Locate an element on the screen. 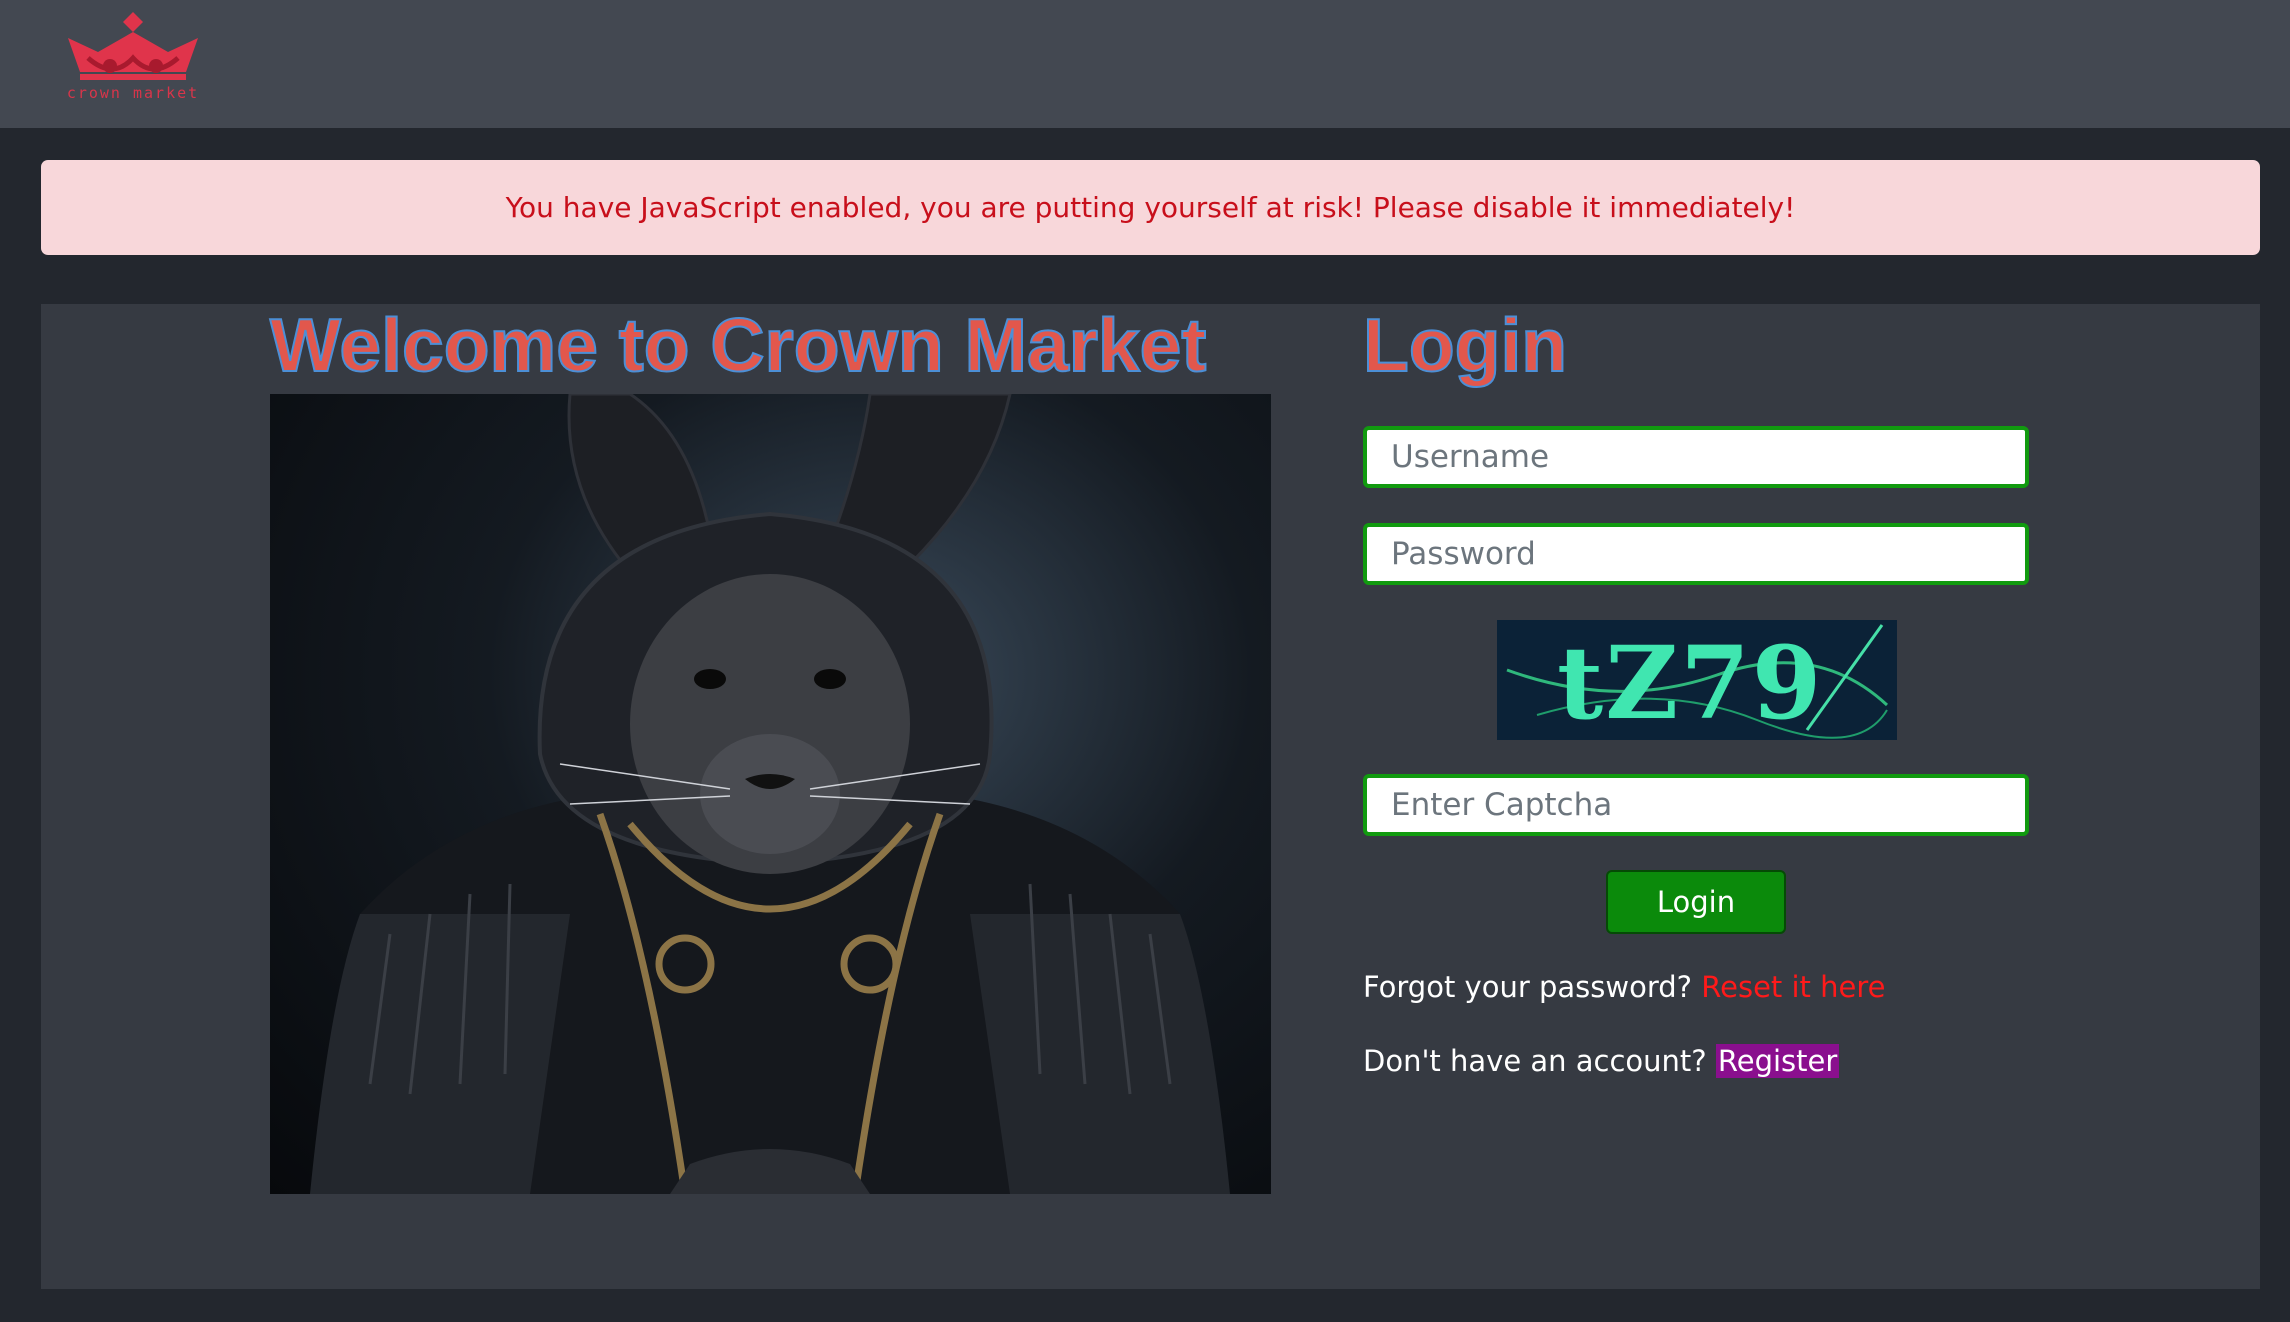  welcome-title: Welcome to Crown Market is located at coordinates (738, 345).